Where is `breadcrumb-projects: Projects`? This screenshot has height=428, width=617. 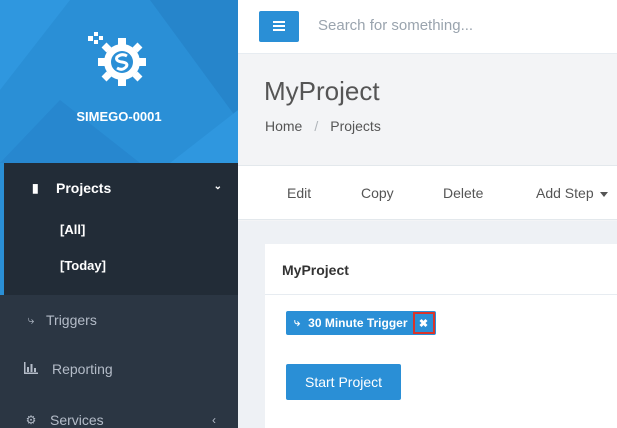
breadcrumb-projects: Projects is located at coordinates (355, 126).